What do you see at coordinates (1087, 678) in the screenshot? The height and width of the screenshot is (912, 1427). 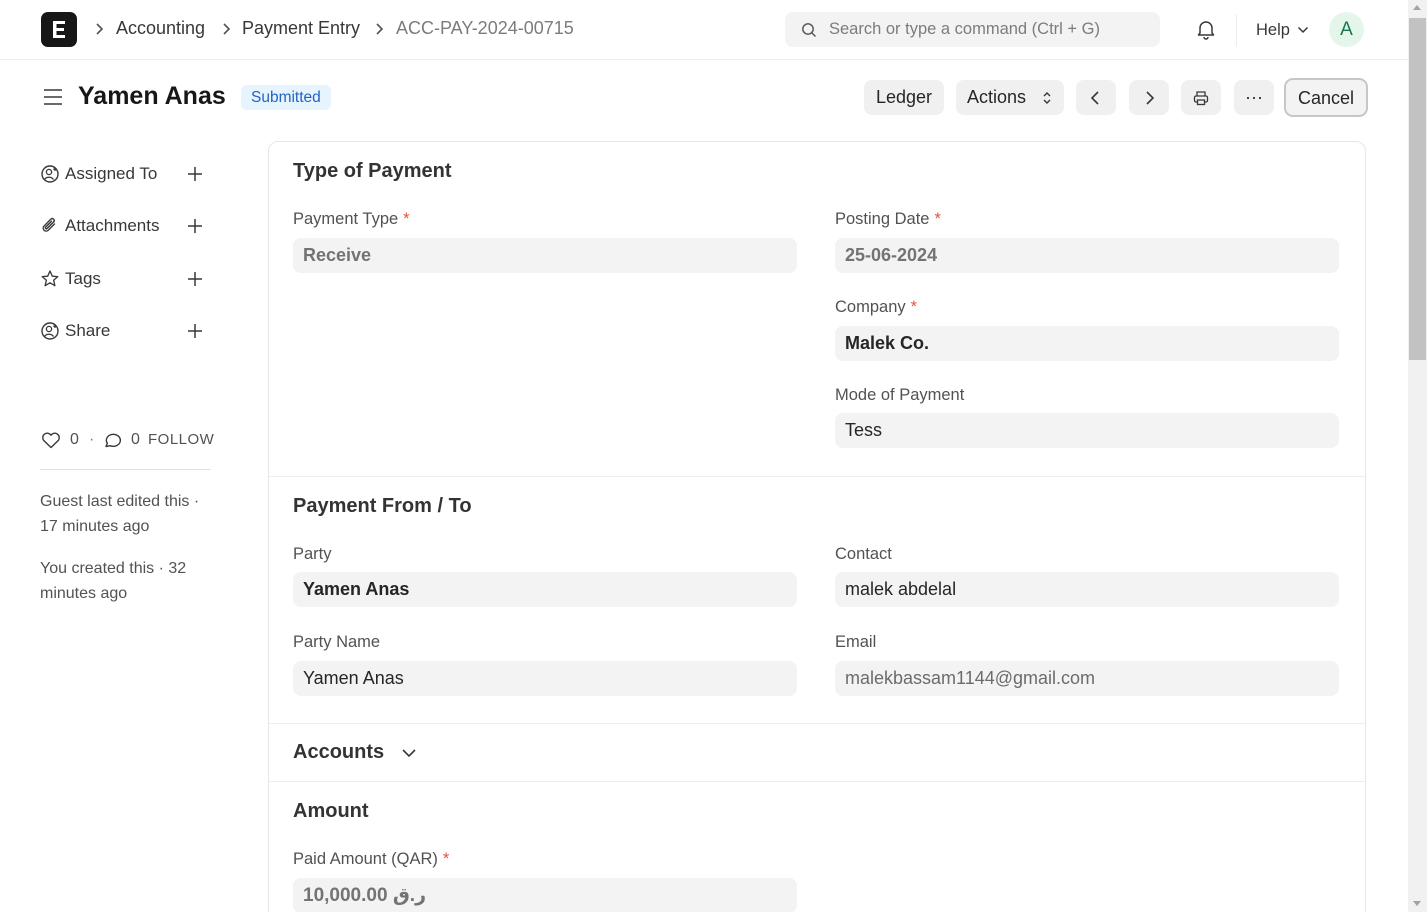 I see `email-field: malekbassam1144@gmail.com` at bounding box center [1087, 678].